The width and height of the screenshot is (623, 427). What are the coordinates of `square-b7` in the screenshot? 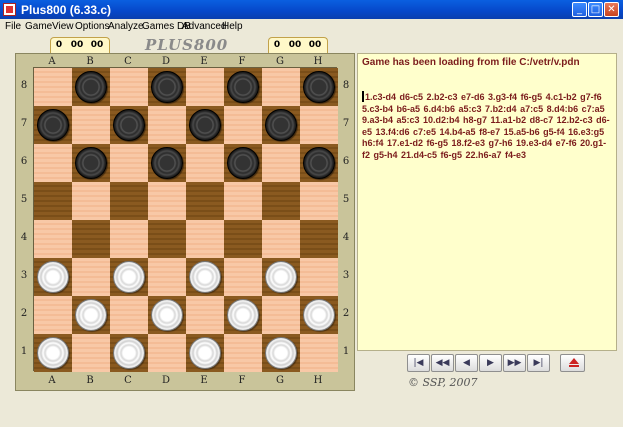 It's located at (91, 125).